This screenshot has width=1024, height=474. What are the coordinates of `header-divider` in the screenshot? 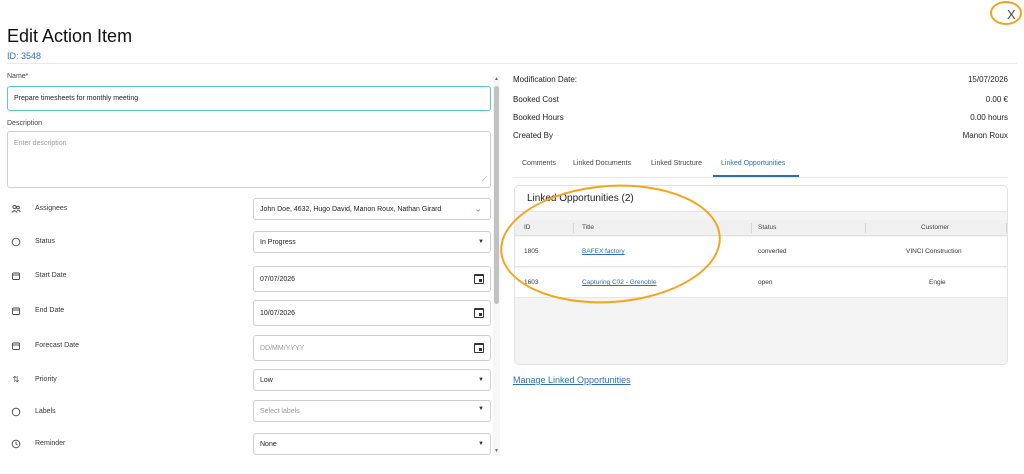 It's located at (512, 63).